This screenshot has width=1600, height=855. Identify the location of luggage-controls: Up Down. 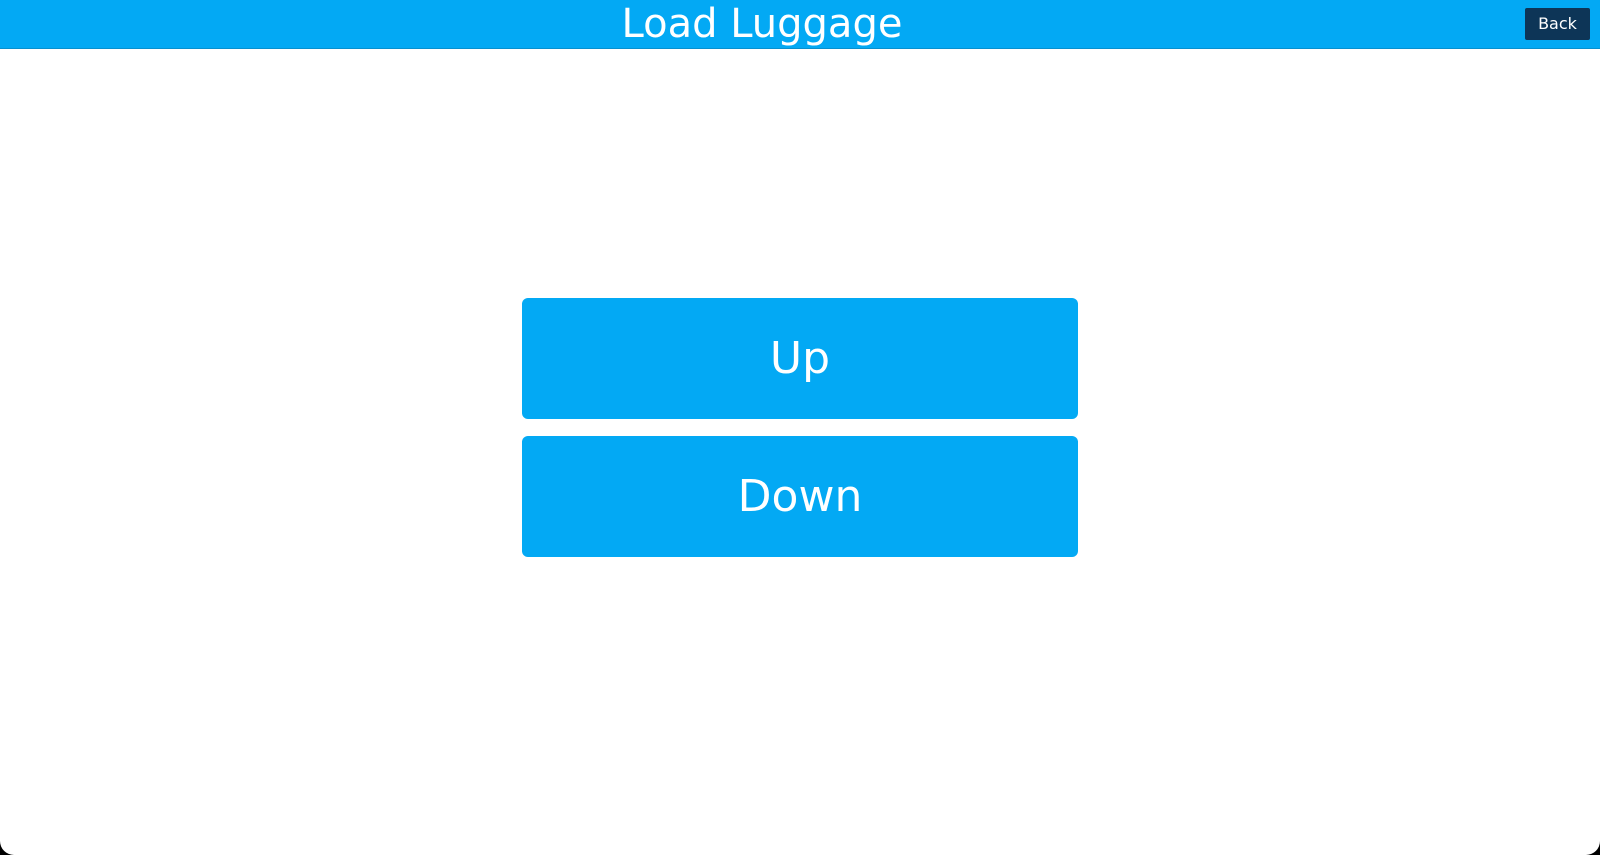
(800, 427).